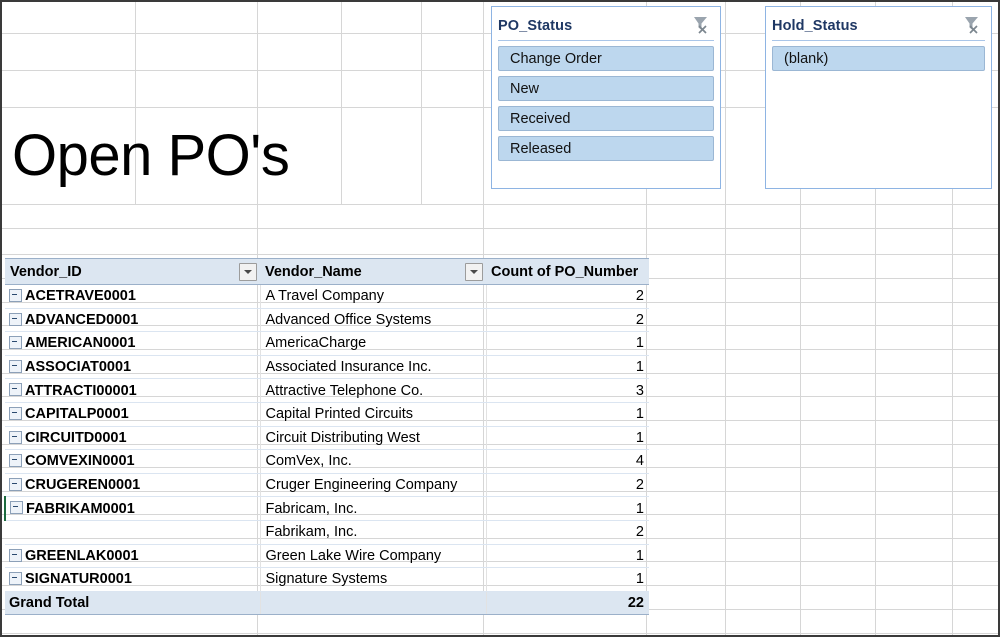 The height and width of the screenshot is (637, 1000). Describe the element at coordinates (373, 296) in the screenshot. I see `cell-vendor-name: A Travel Company` at that location.